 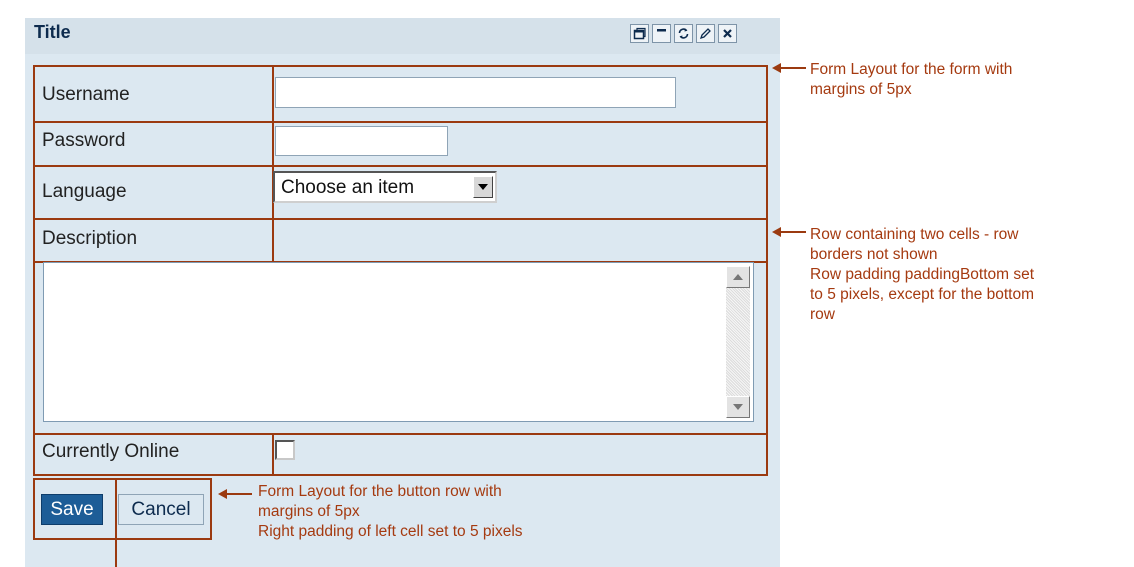 I want to click on portlet-toolbar, so click(x=683, y=33).